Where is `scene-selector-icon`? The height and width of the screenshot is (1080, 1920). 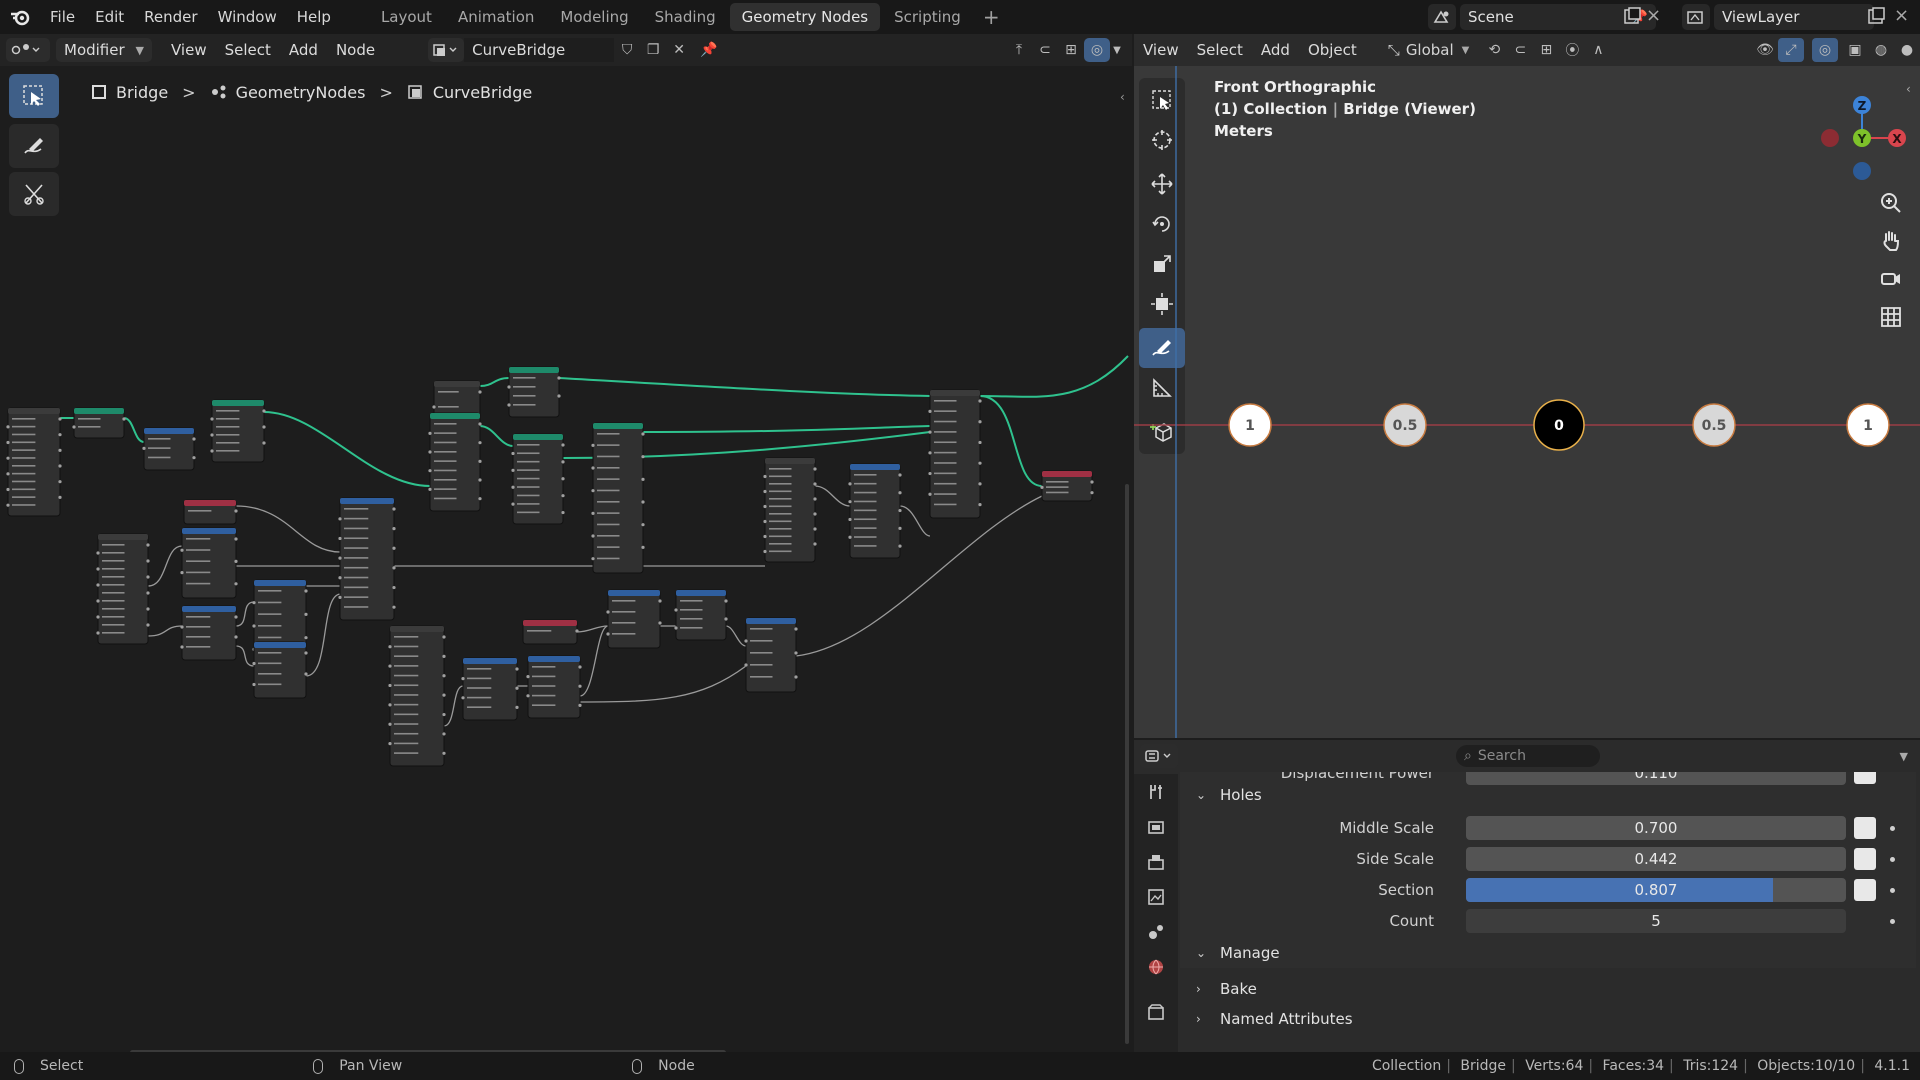
scene-selector-icon is located at coordinates (1442, 17).